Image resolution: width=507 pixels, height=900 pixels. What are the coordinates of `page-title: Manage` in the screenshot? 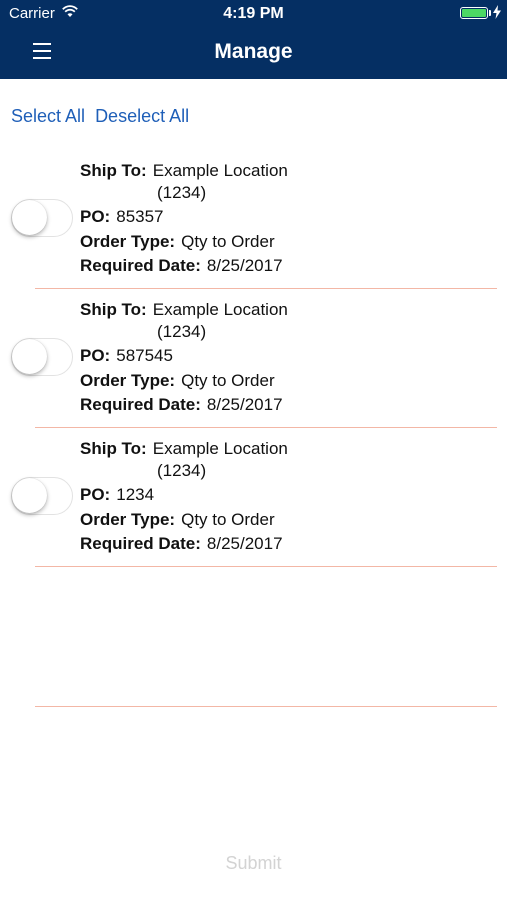 It's located at (253, 51).